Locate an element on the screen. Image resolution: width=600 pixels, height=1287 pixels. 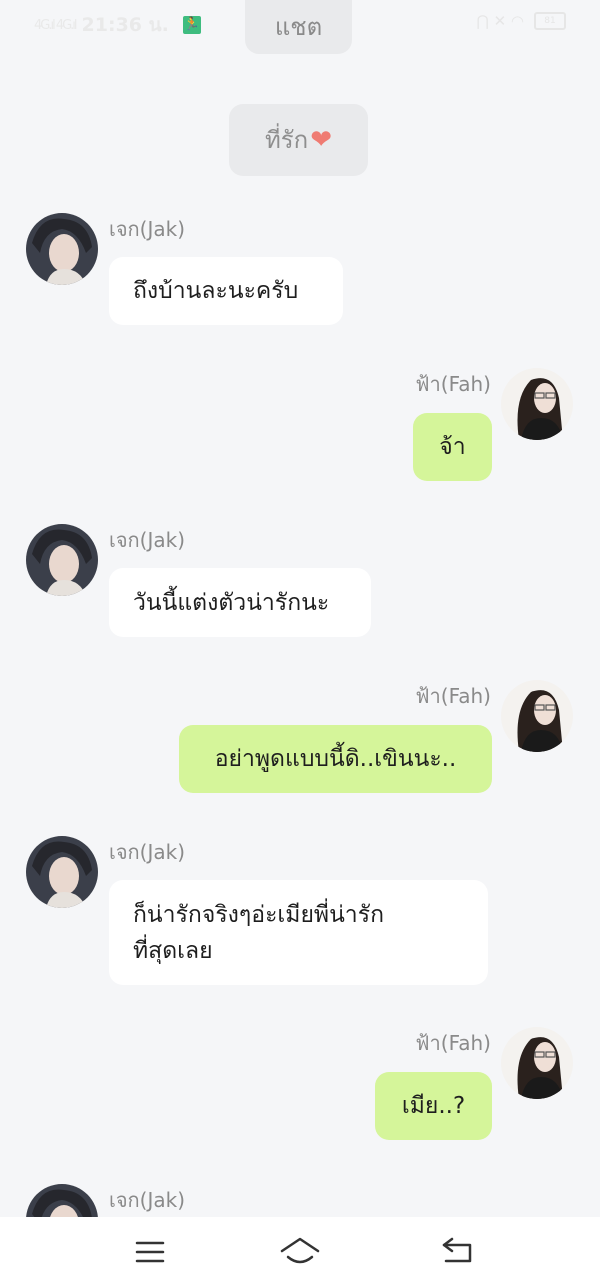
home-icon is located at coordinates (300, 1252).